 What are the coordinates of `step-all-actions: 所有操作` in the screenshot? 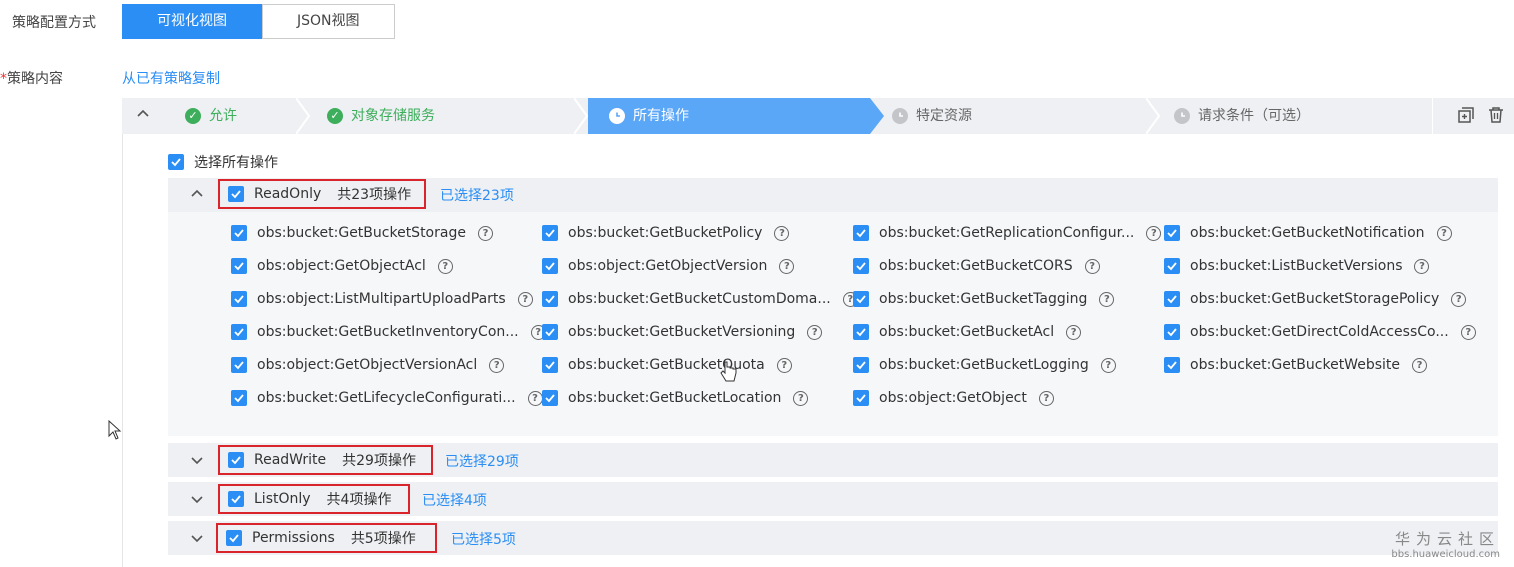 It's located at (649, 116).